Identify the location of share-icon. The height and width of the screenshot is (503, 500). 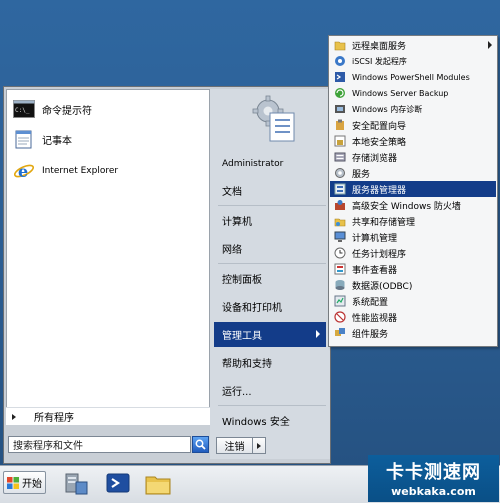
(340, 222).